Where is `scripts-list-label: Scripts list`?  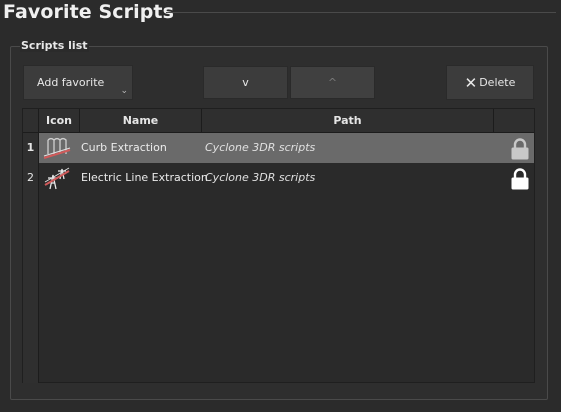
scripts-list-label: Scripts list is located at coordinates (54, 45).